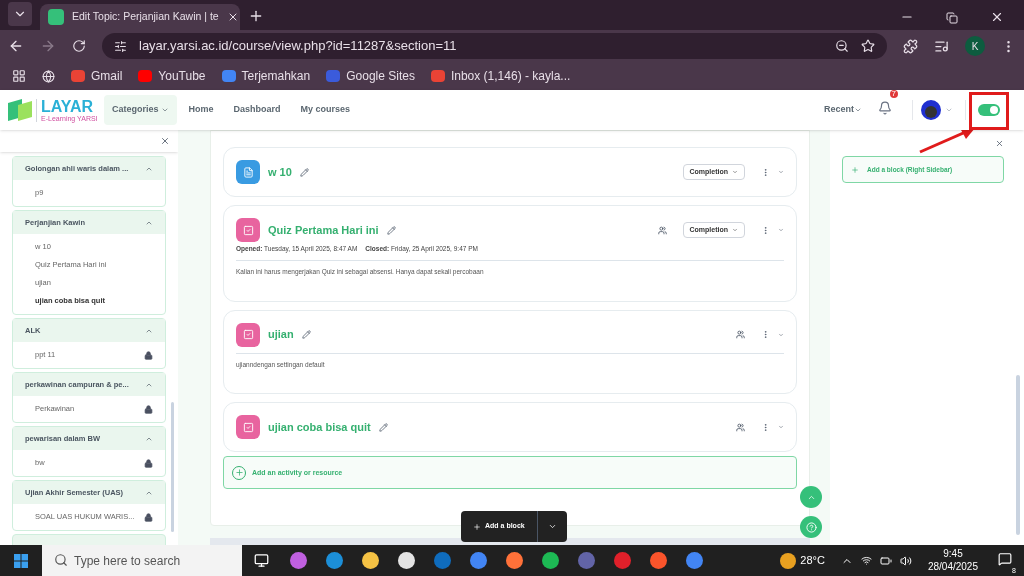 The height and width of the screenshot is (576, 1024). What do you see at coordinates (931, 110) in the screenshot?
I see `user-avatar` at bounding box center [931, 110].